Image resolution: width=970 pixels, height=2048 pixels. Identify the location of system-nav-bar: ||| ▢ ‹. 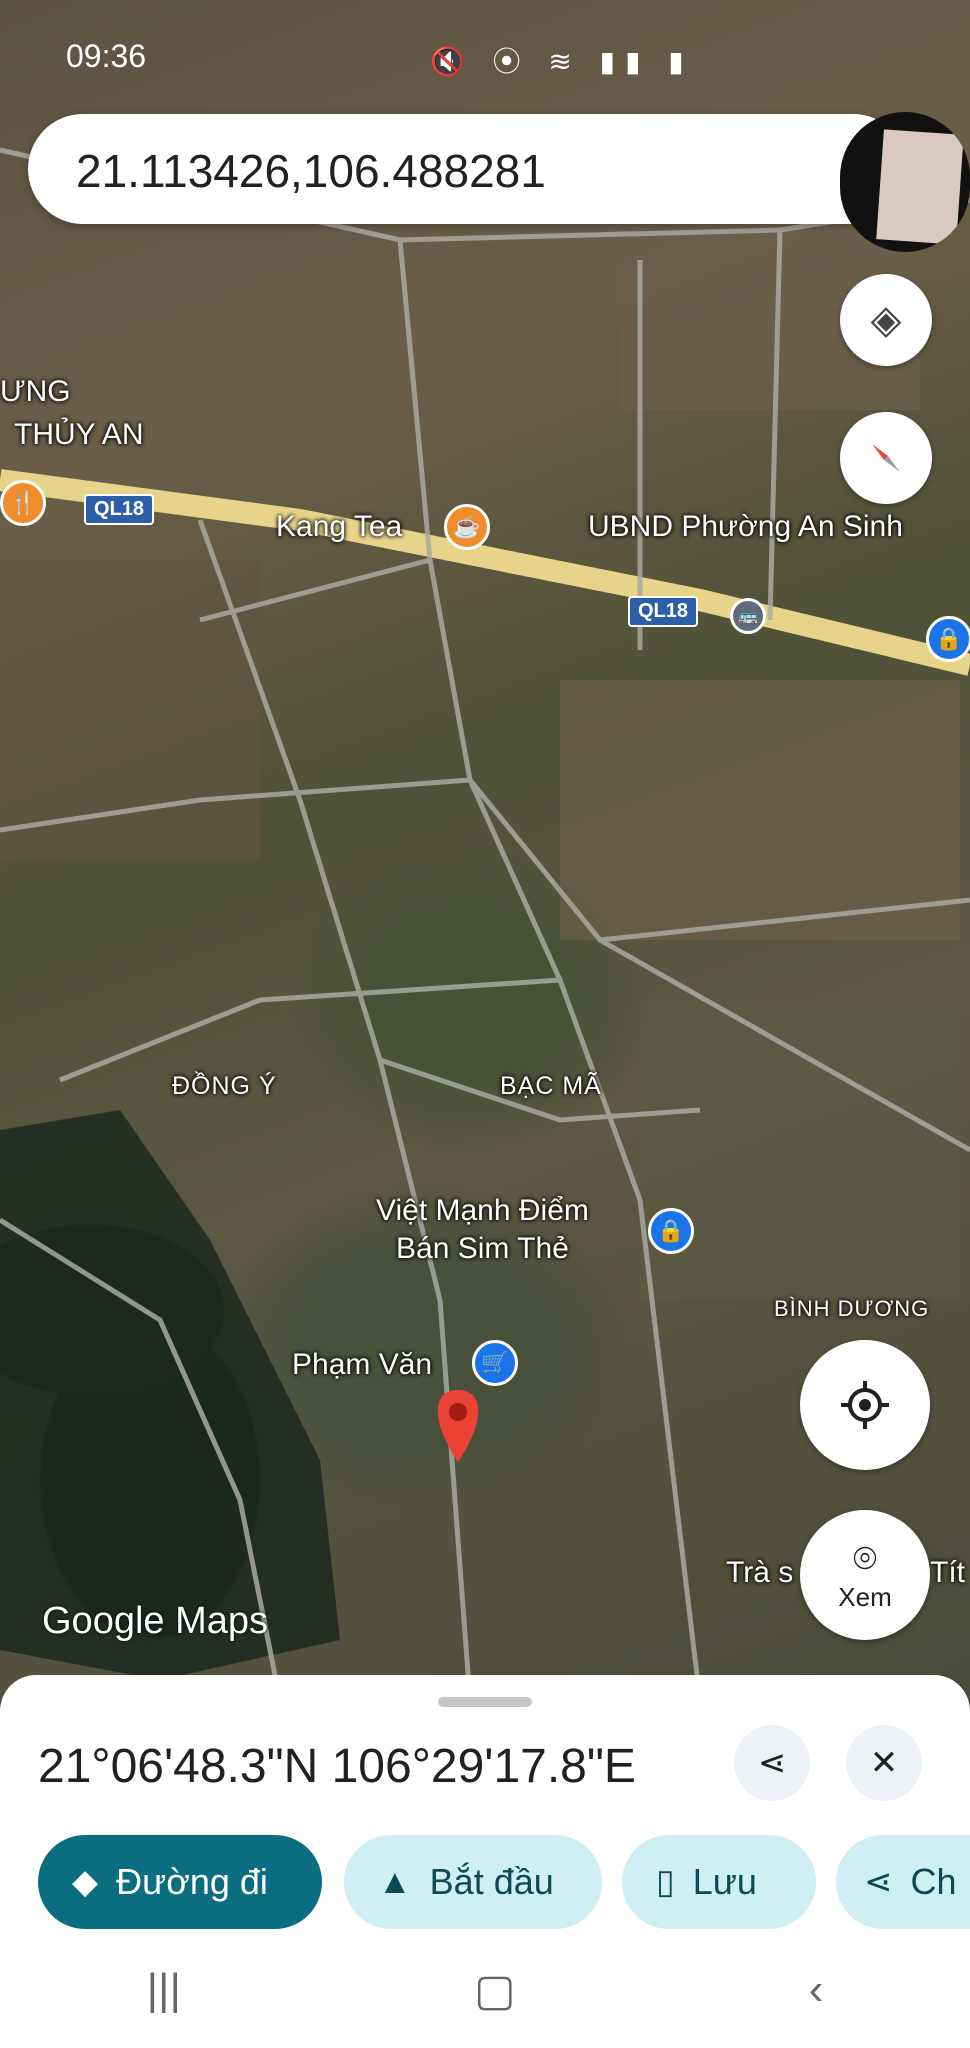
(485, 1990).